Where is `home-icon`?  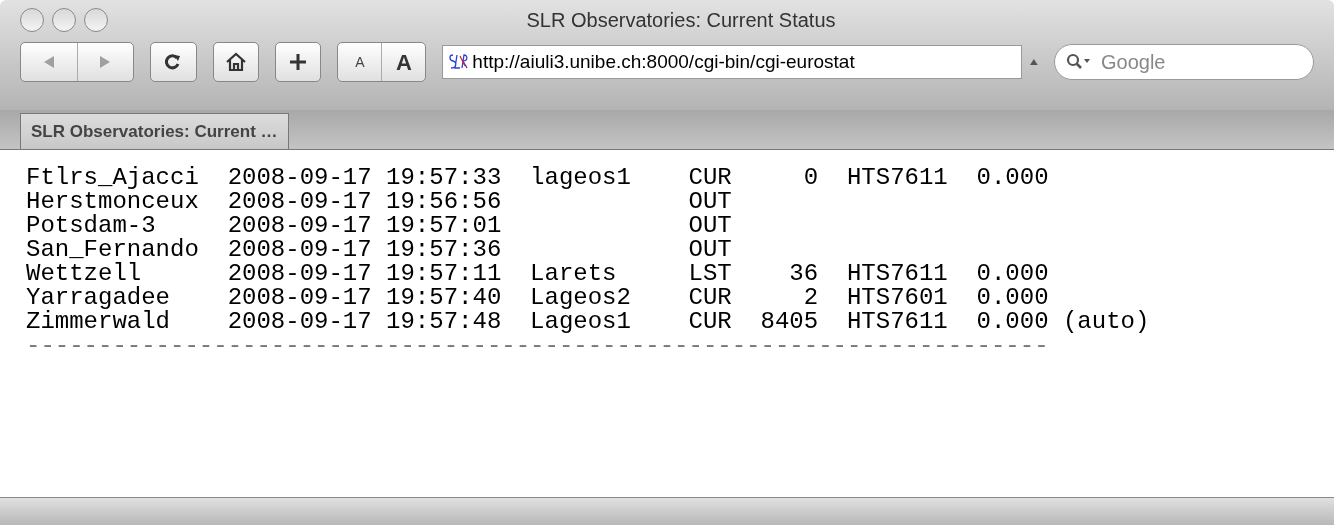 home-icon is located at coordinates (235, 62).